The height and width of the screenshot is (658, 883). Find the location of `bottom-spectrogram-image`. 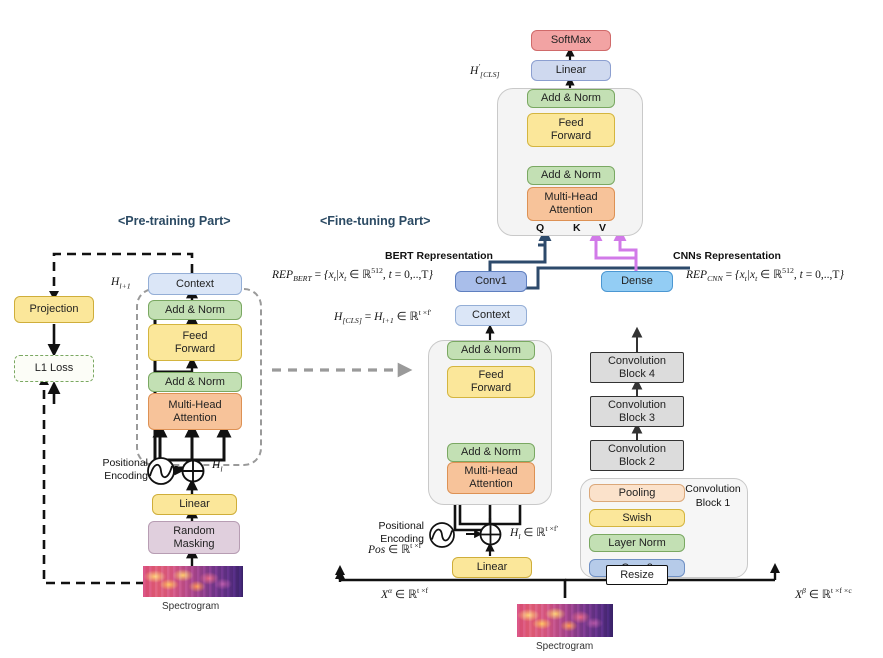

bottom-spectrogram-image is located at coordinates (565, 620).